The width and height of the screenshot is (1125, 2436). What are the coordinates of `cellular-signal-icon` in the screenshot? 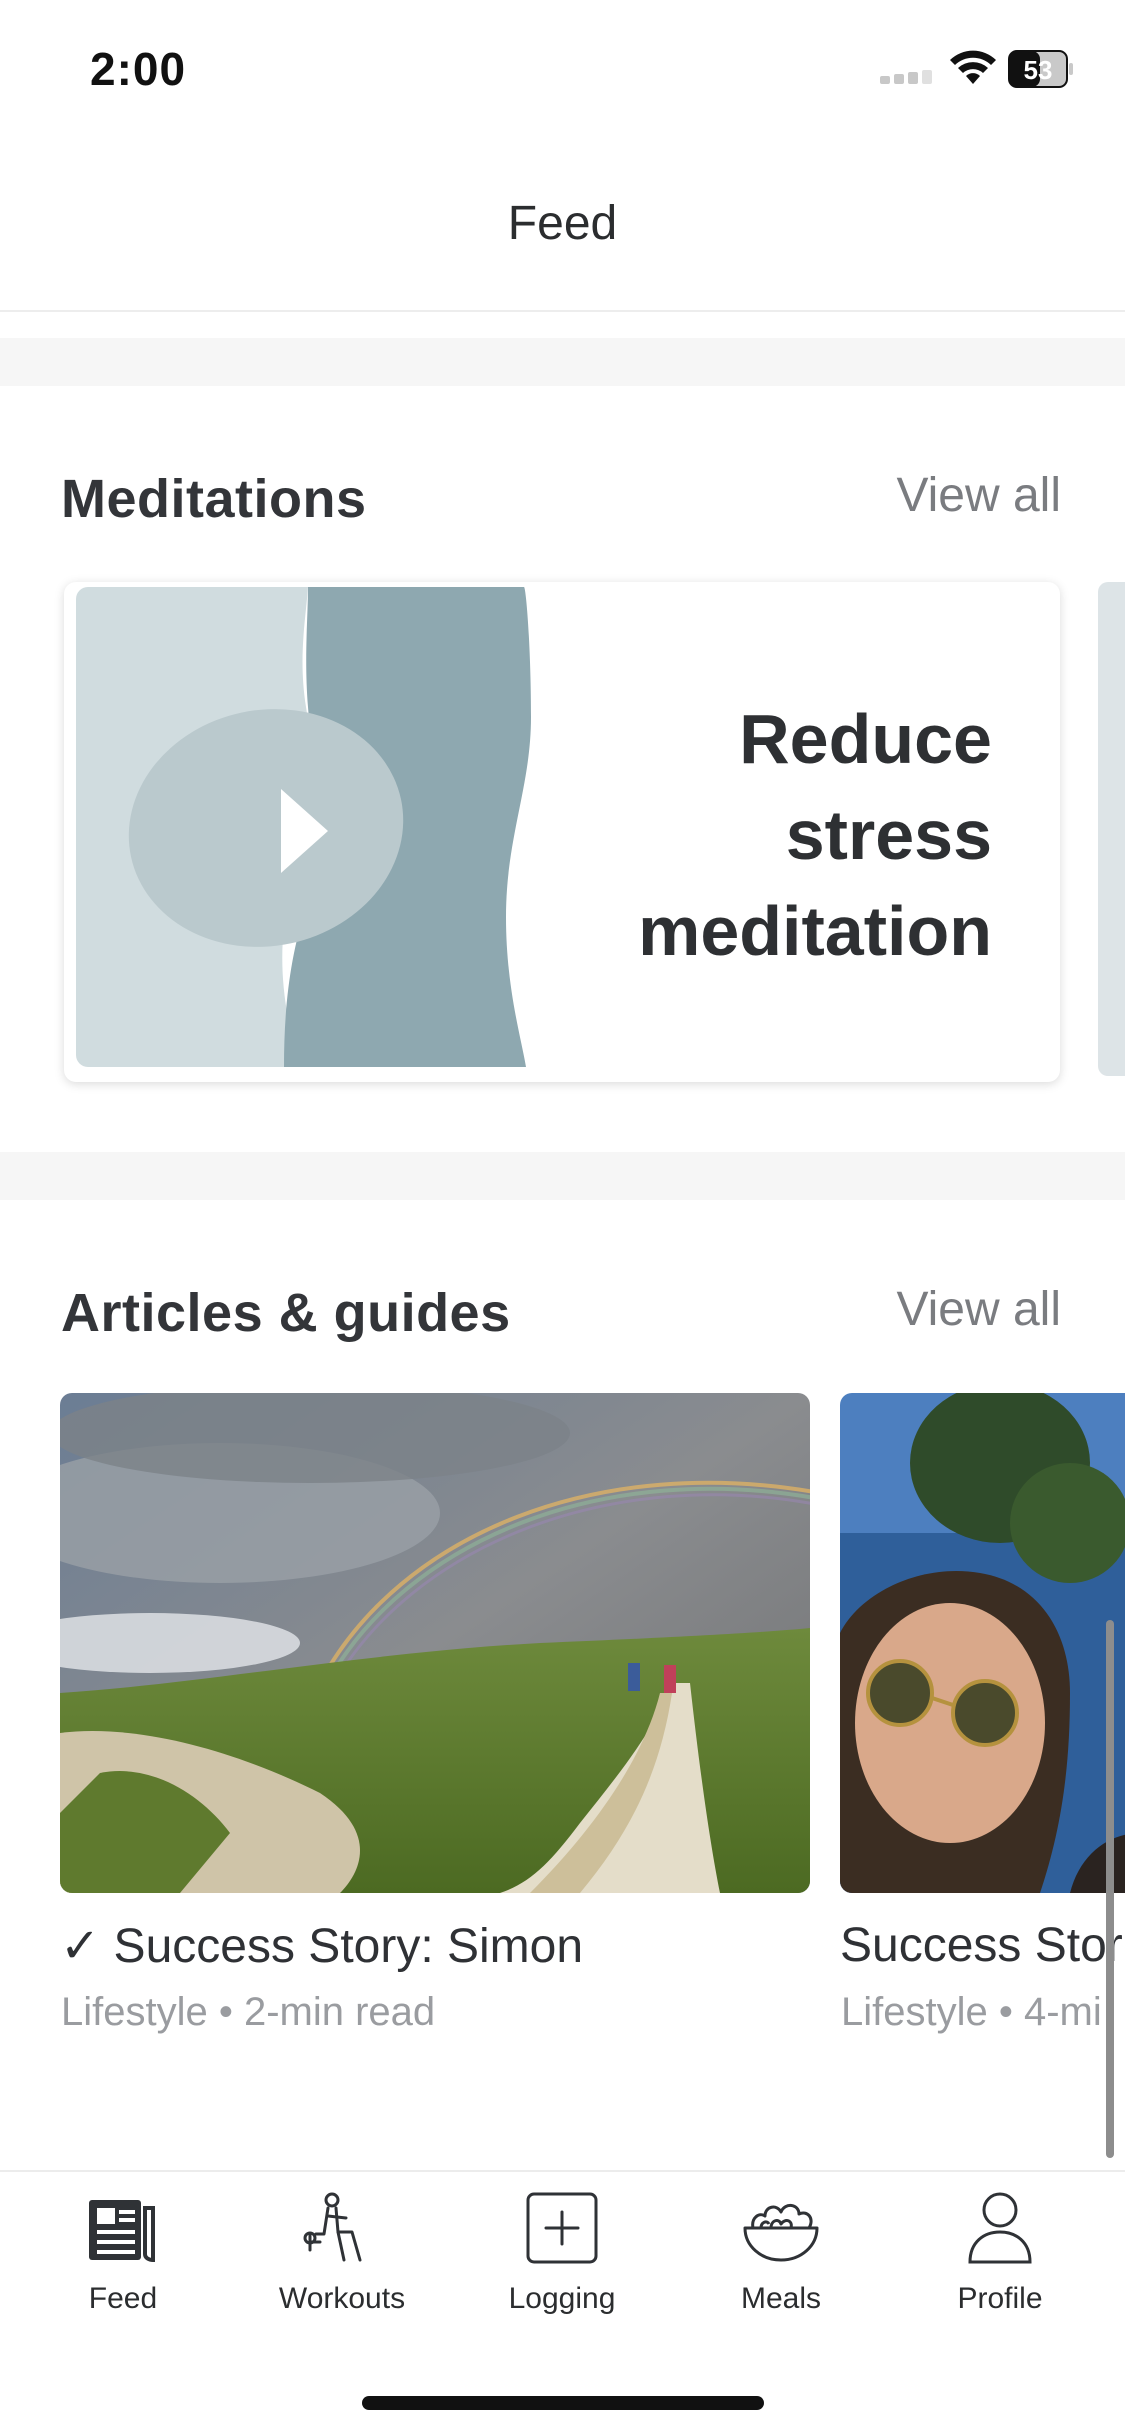 It's located at (906, 77).